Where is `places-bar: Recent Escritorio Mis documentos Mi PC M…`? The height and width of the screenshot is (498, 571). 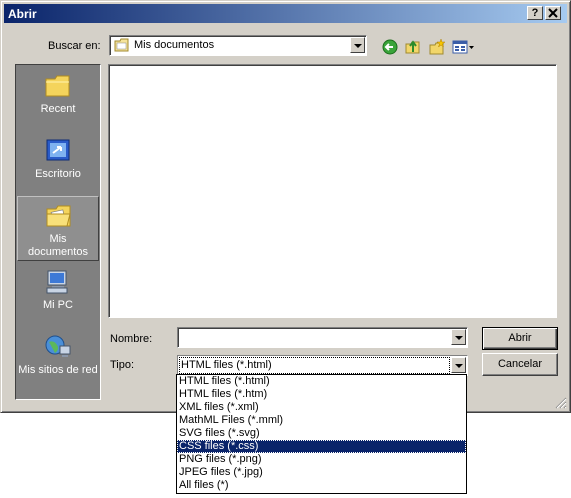 places-bar: Recent Escritorio Mis documentos Mi PC M… is located at coordinates (58, 232).